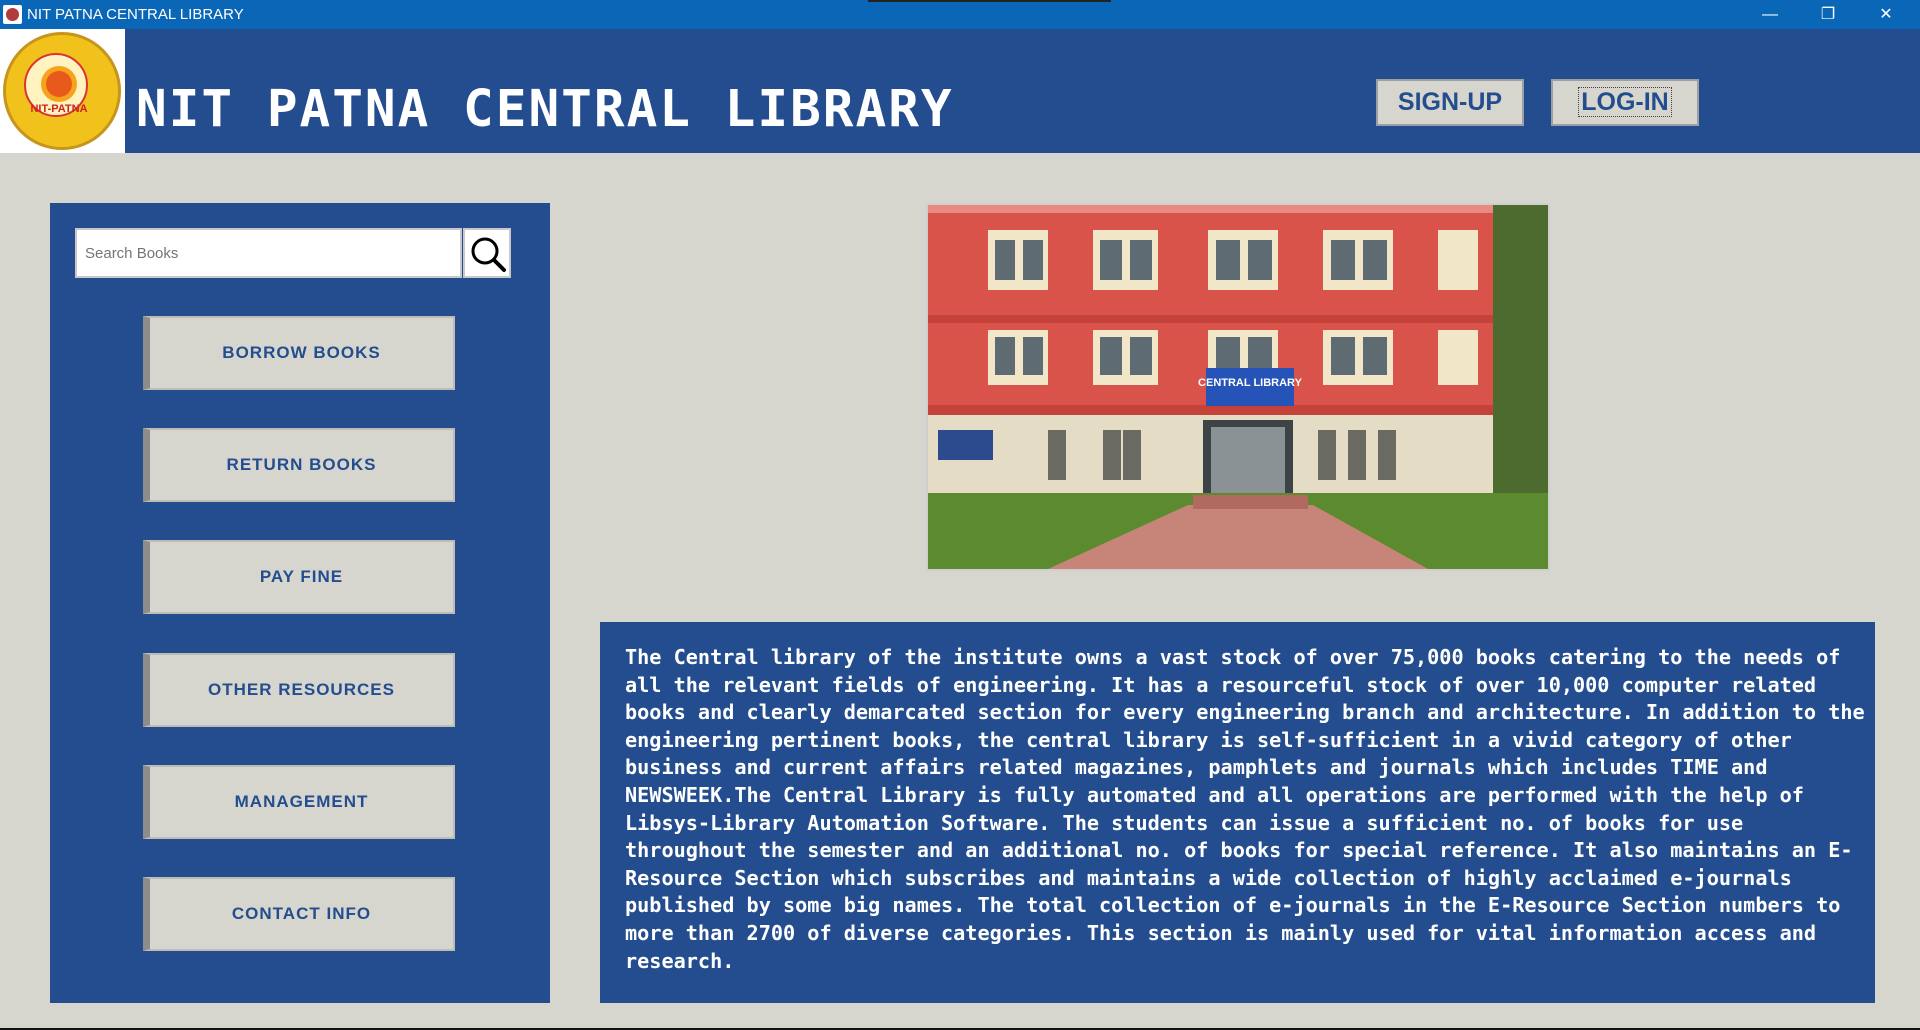  Describe the element at coordinates (989, 1) in the screenshot. I see `drag-indicator` at that location.